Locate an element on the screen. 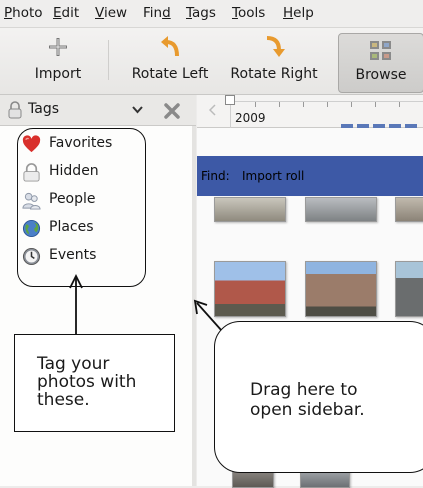 This screenshot has width=423, height=488. callout-line: Drag here to is located at coordinates (304, 390).